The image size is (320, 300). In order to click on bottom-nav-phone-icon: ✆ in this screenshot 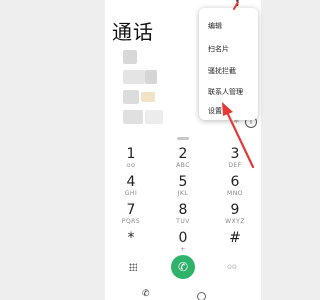, I will do `click(146, 294)`.